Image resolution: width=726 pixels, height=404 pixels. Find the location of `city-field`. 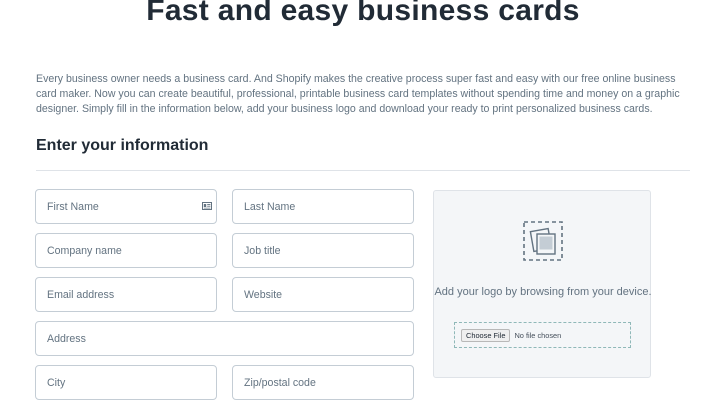

city-field is located at coordinates (126, 382).